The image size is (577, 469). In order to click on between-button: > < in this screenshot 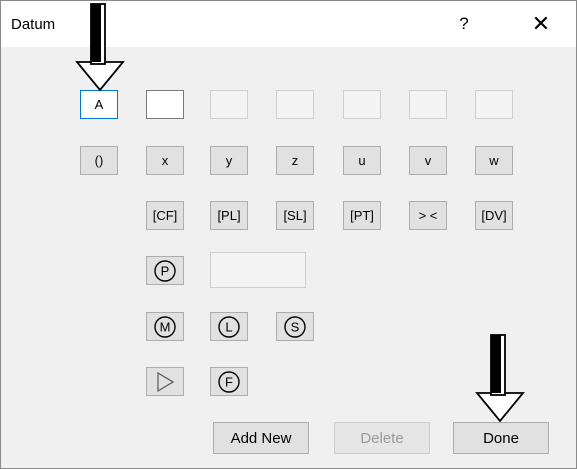, I will do `click(428, 215)`.